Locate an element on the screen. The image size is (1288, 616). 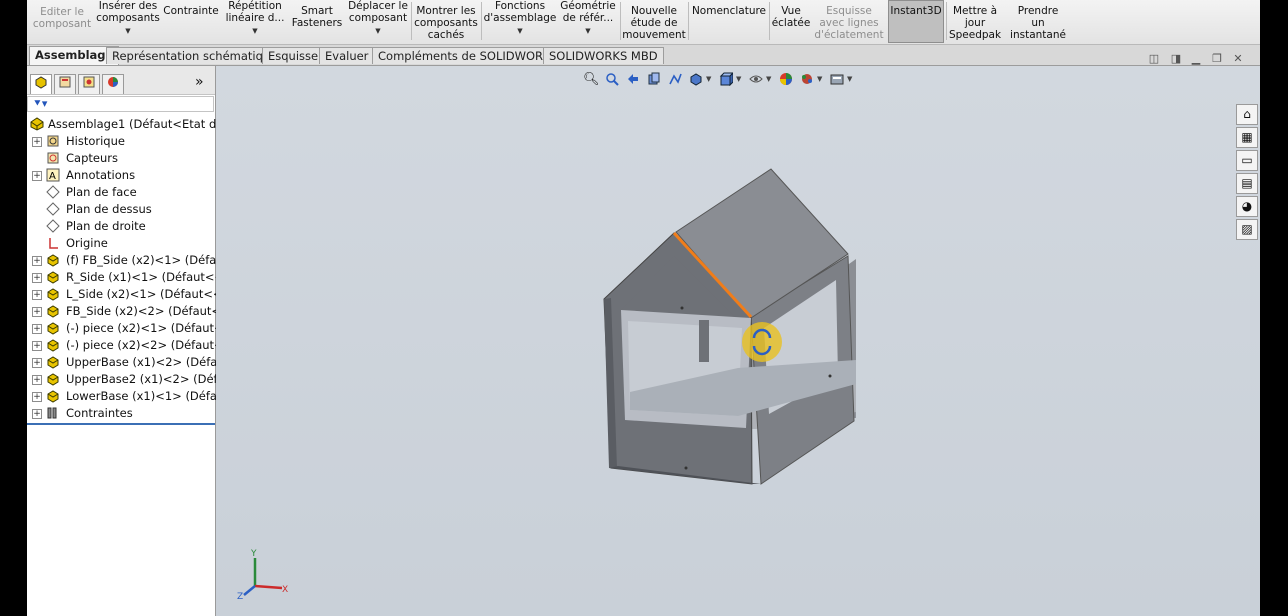
update-speedpak-label-1: Mettre à is located at coordinates (975, 11).